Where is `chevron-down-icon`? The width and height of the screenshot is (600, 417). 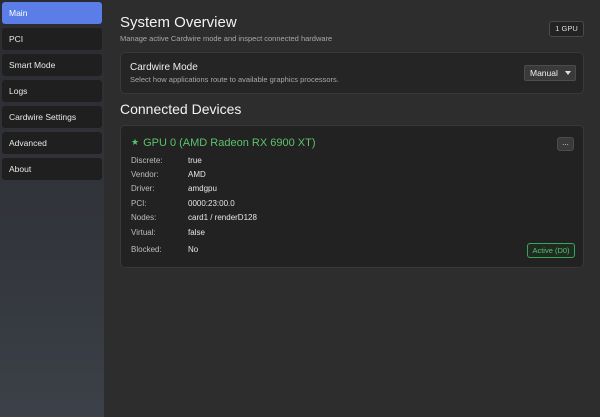
chevron-down-icon is located at coordinates (568, 73).